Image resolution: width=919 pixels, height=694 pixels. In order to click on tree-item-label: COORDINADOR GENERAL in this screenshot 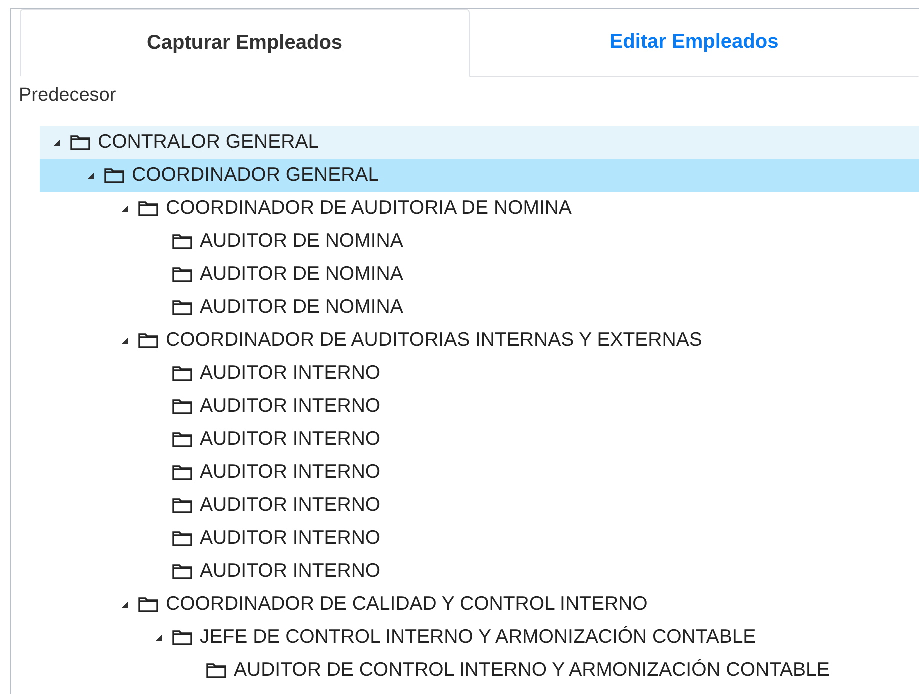, I will do `click(256, 175)`.